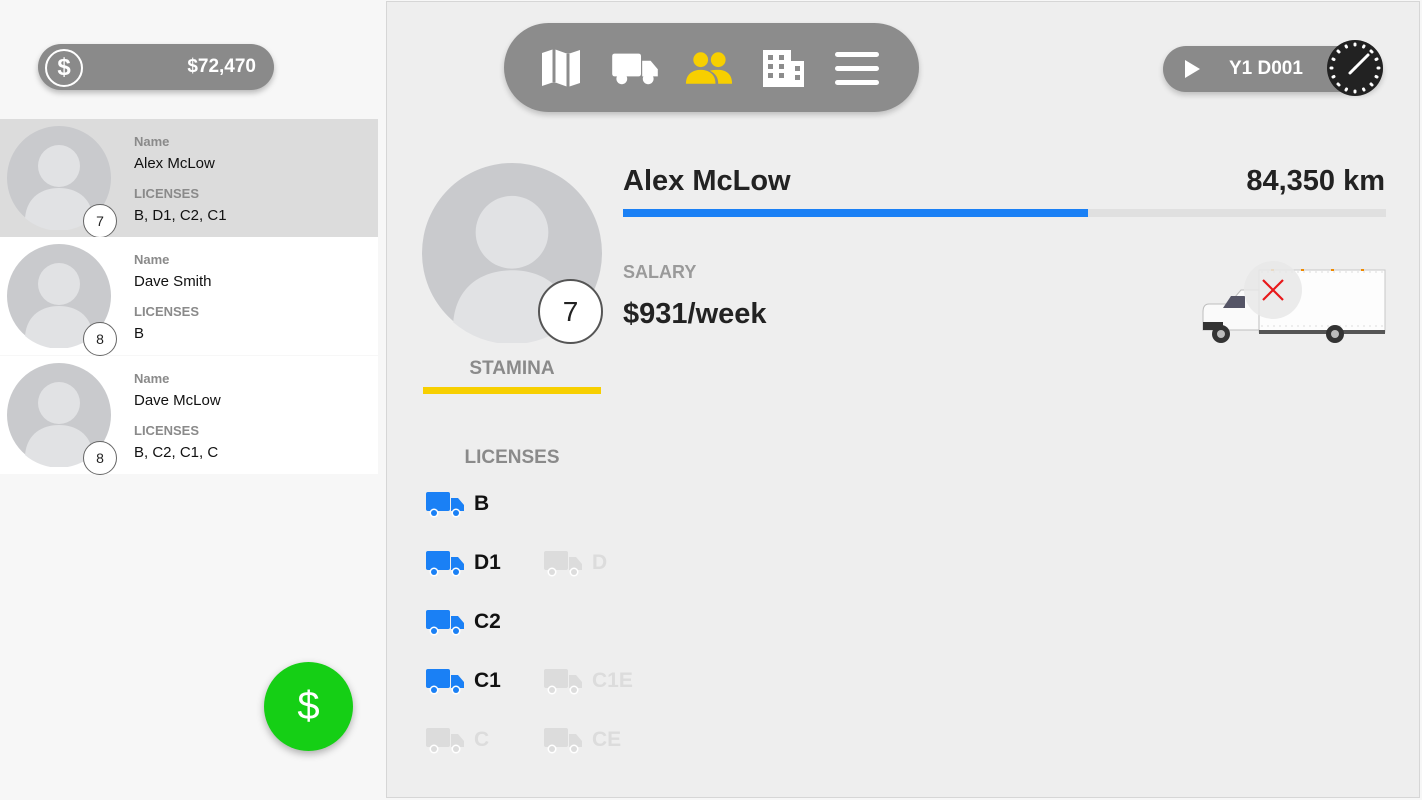  I want to click on driver-licenses: B, C2, C1, C, so click(176, 452).